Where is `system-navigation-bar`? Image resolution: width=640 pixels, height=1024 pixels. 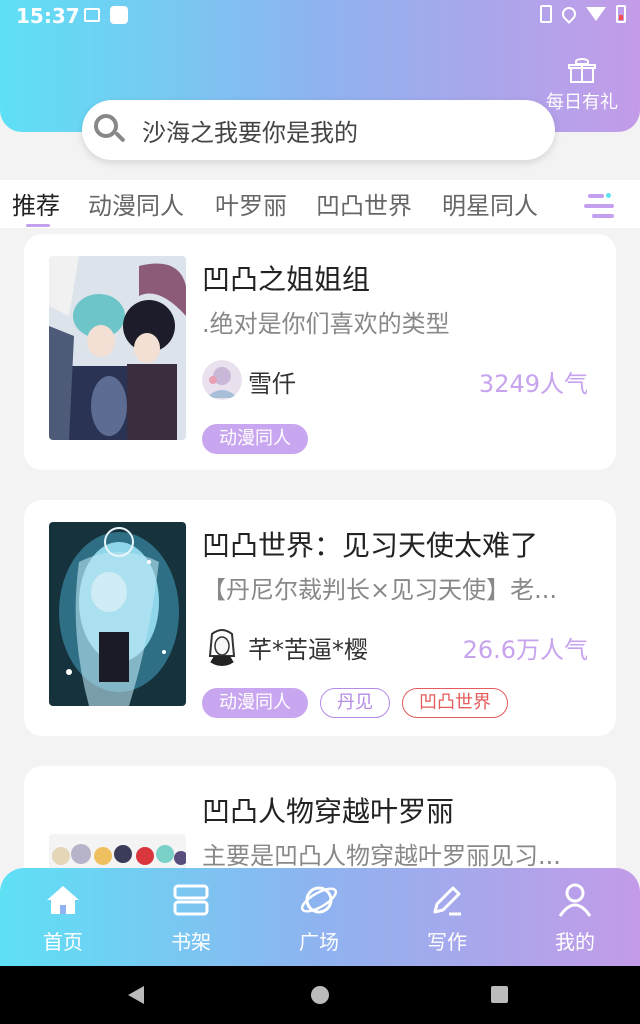
system-navigation-bar is located at coordinates (320, 995).